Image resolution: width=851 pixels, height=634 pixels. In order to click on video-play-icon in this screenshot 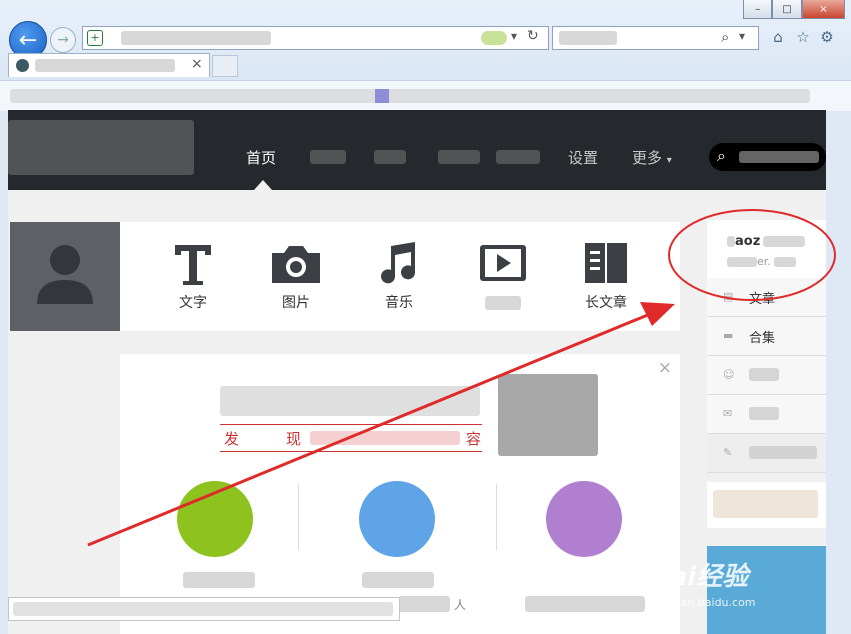, I will do `click(503, 263)`.